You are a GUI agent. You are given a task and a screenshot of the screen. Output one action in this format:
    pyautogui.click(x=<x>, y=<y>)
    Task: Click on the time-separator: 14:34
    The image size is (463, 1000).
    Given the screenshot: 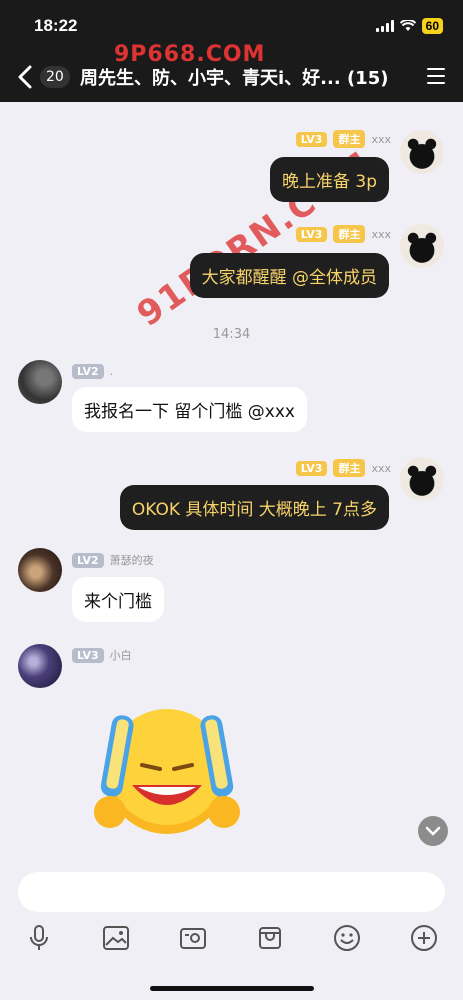 What is the action you would take?
    pyautogui.click(x=231, y=334)
    